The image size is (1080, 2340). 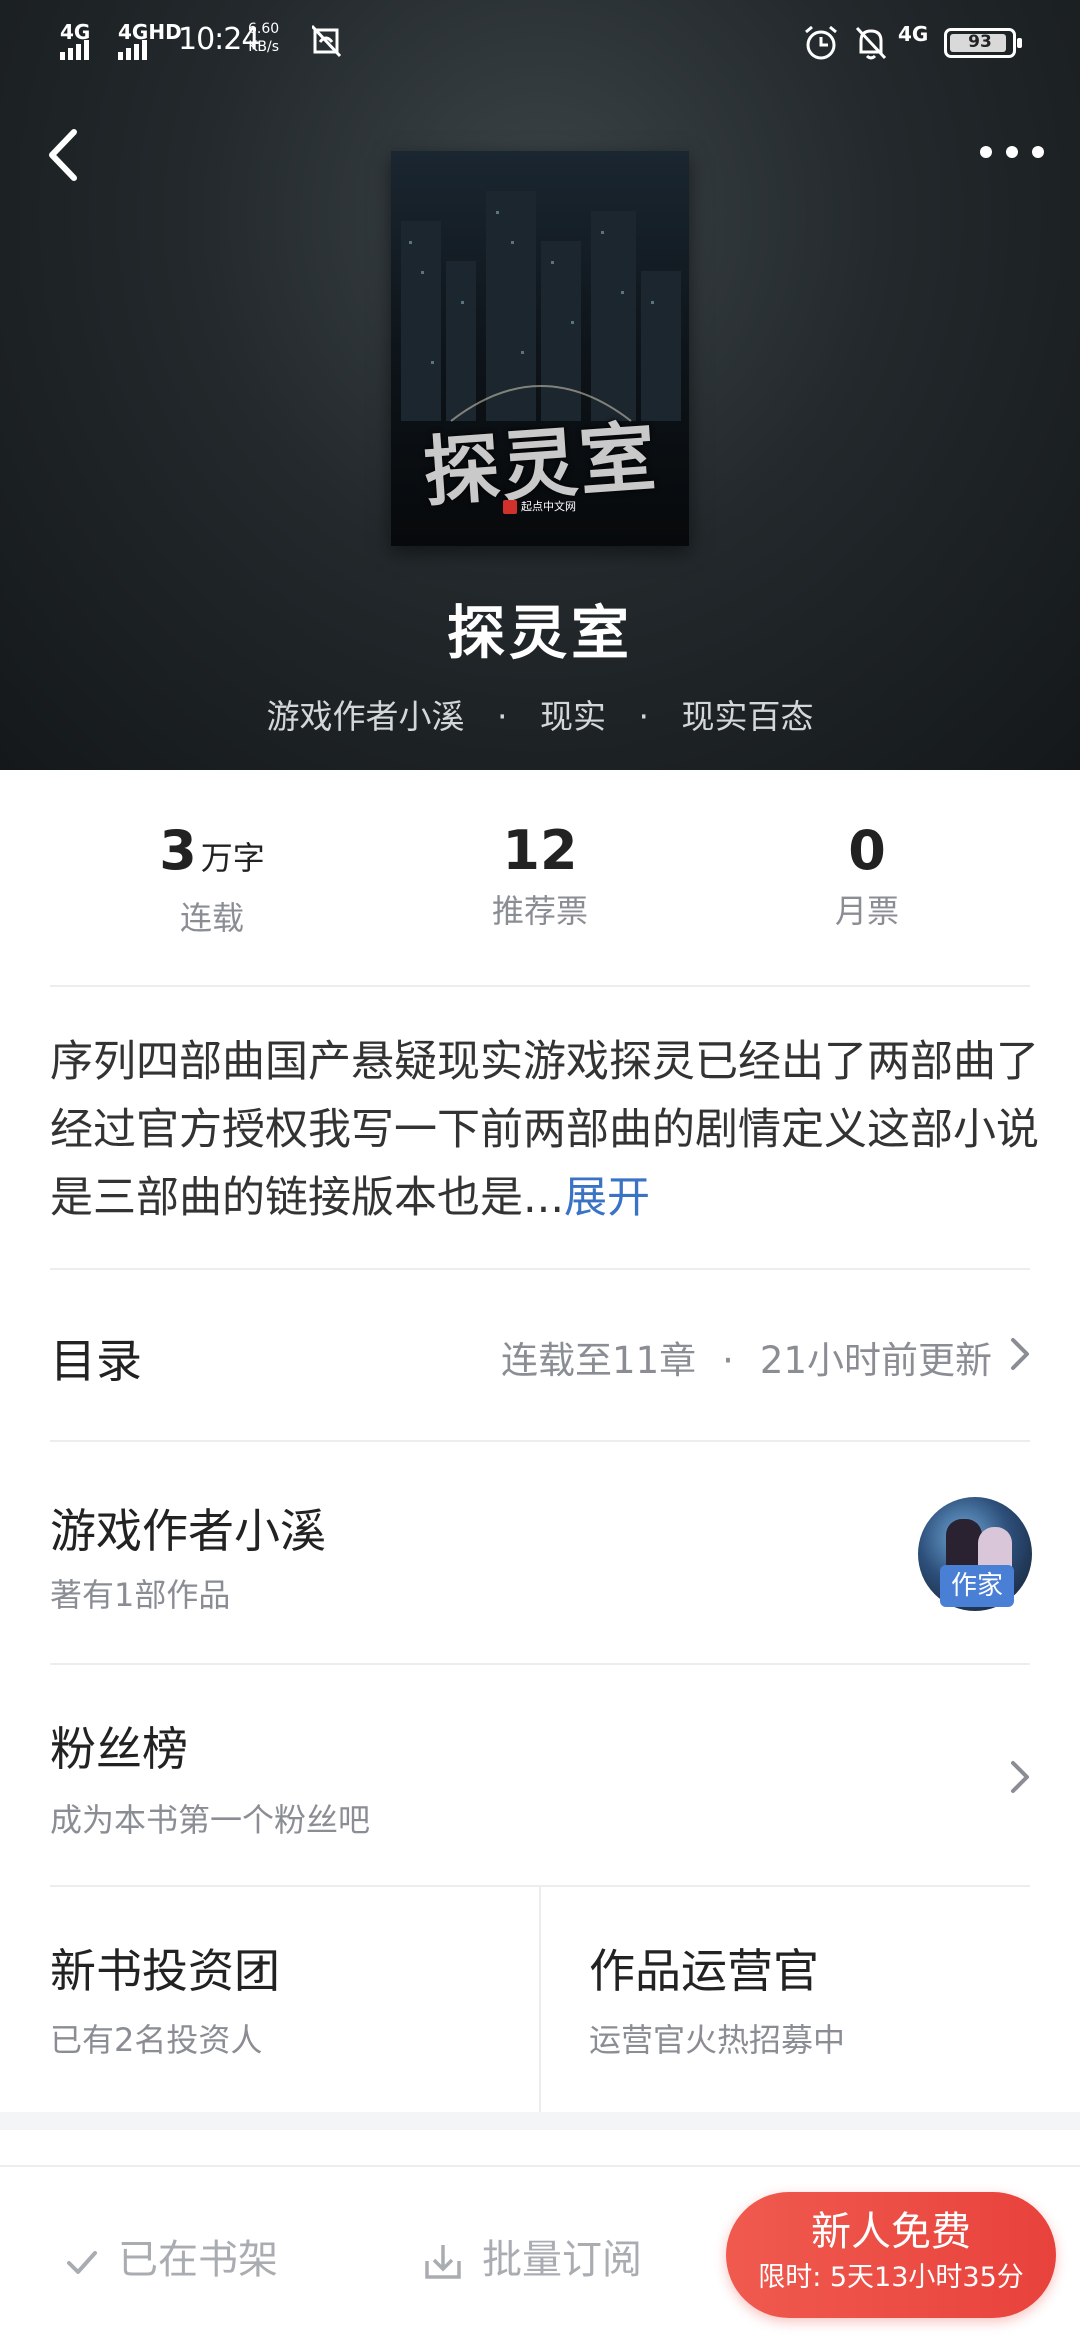 What do you see at coordinates (573, 716) in the screenshot?
I see `book-category: 现实` at bounding box center [573, 716].